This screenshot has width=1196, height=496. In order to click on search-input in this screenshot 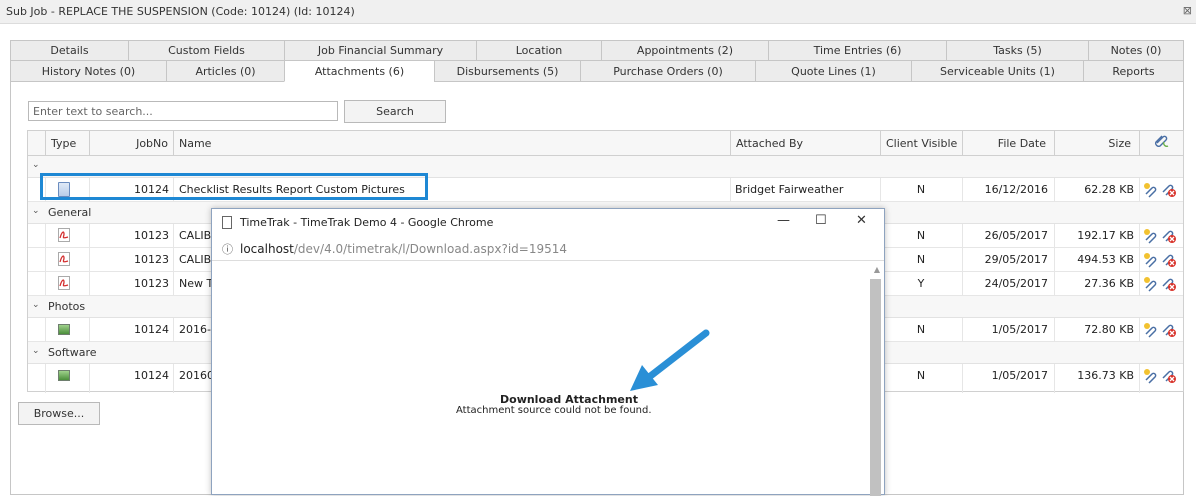, I will do `click(183, 111)`.